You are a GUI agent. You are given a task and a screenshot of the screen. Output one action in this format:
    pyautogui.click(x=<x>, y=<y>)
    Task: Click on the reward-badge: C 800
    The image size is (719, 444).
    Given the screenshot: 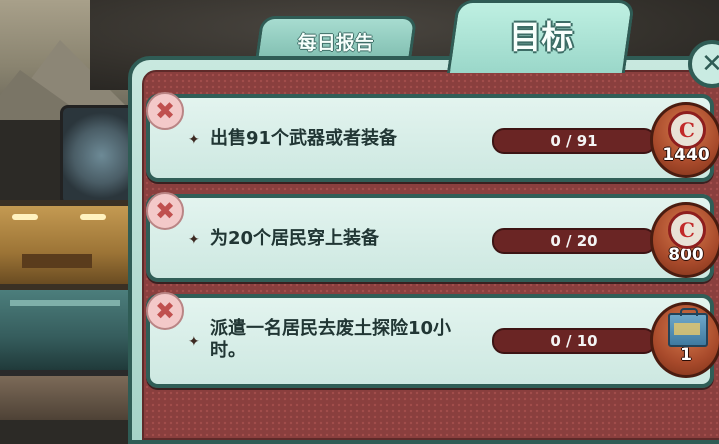 What is the action you would take?
    pyautogui.click(x=684, y=240)
    